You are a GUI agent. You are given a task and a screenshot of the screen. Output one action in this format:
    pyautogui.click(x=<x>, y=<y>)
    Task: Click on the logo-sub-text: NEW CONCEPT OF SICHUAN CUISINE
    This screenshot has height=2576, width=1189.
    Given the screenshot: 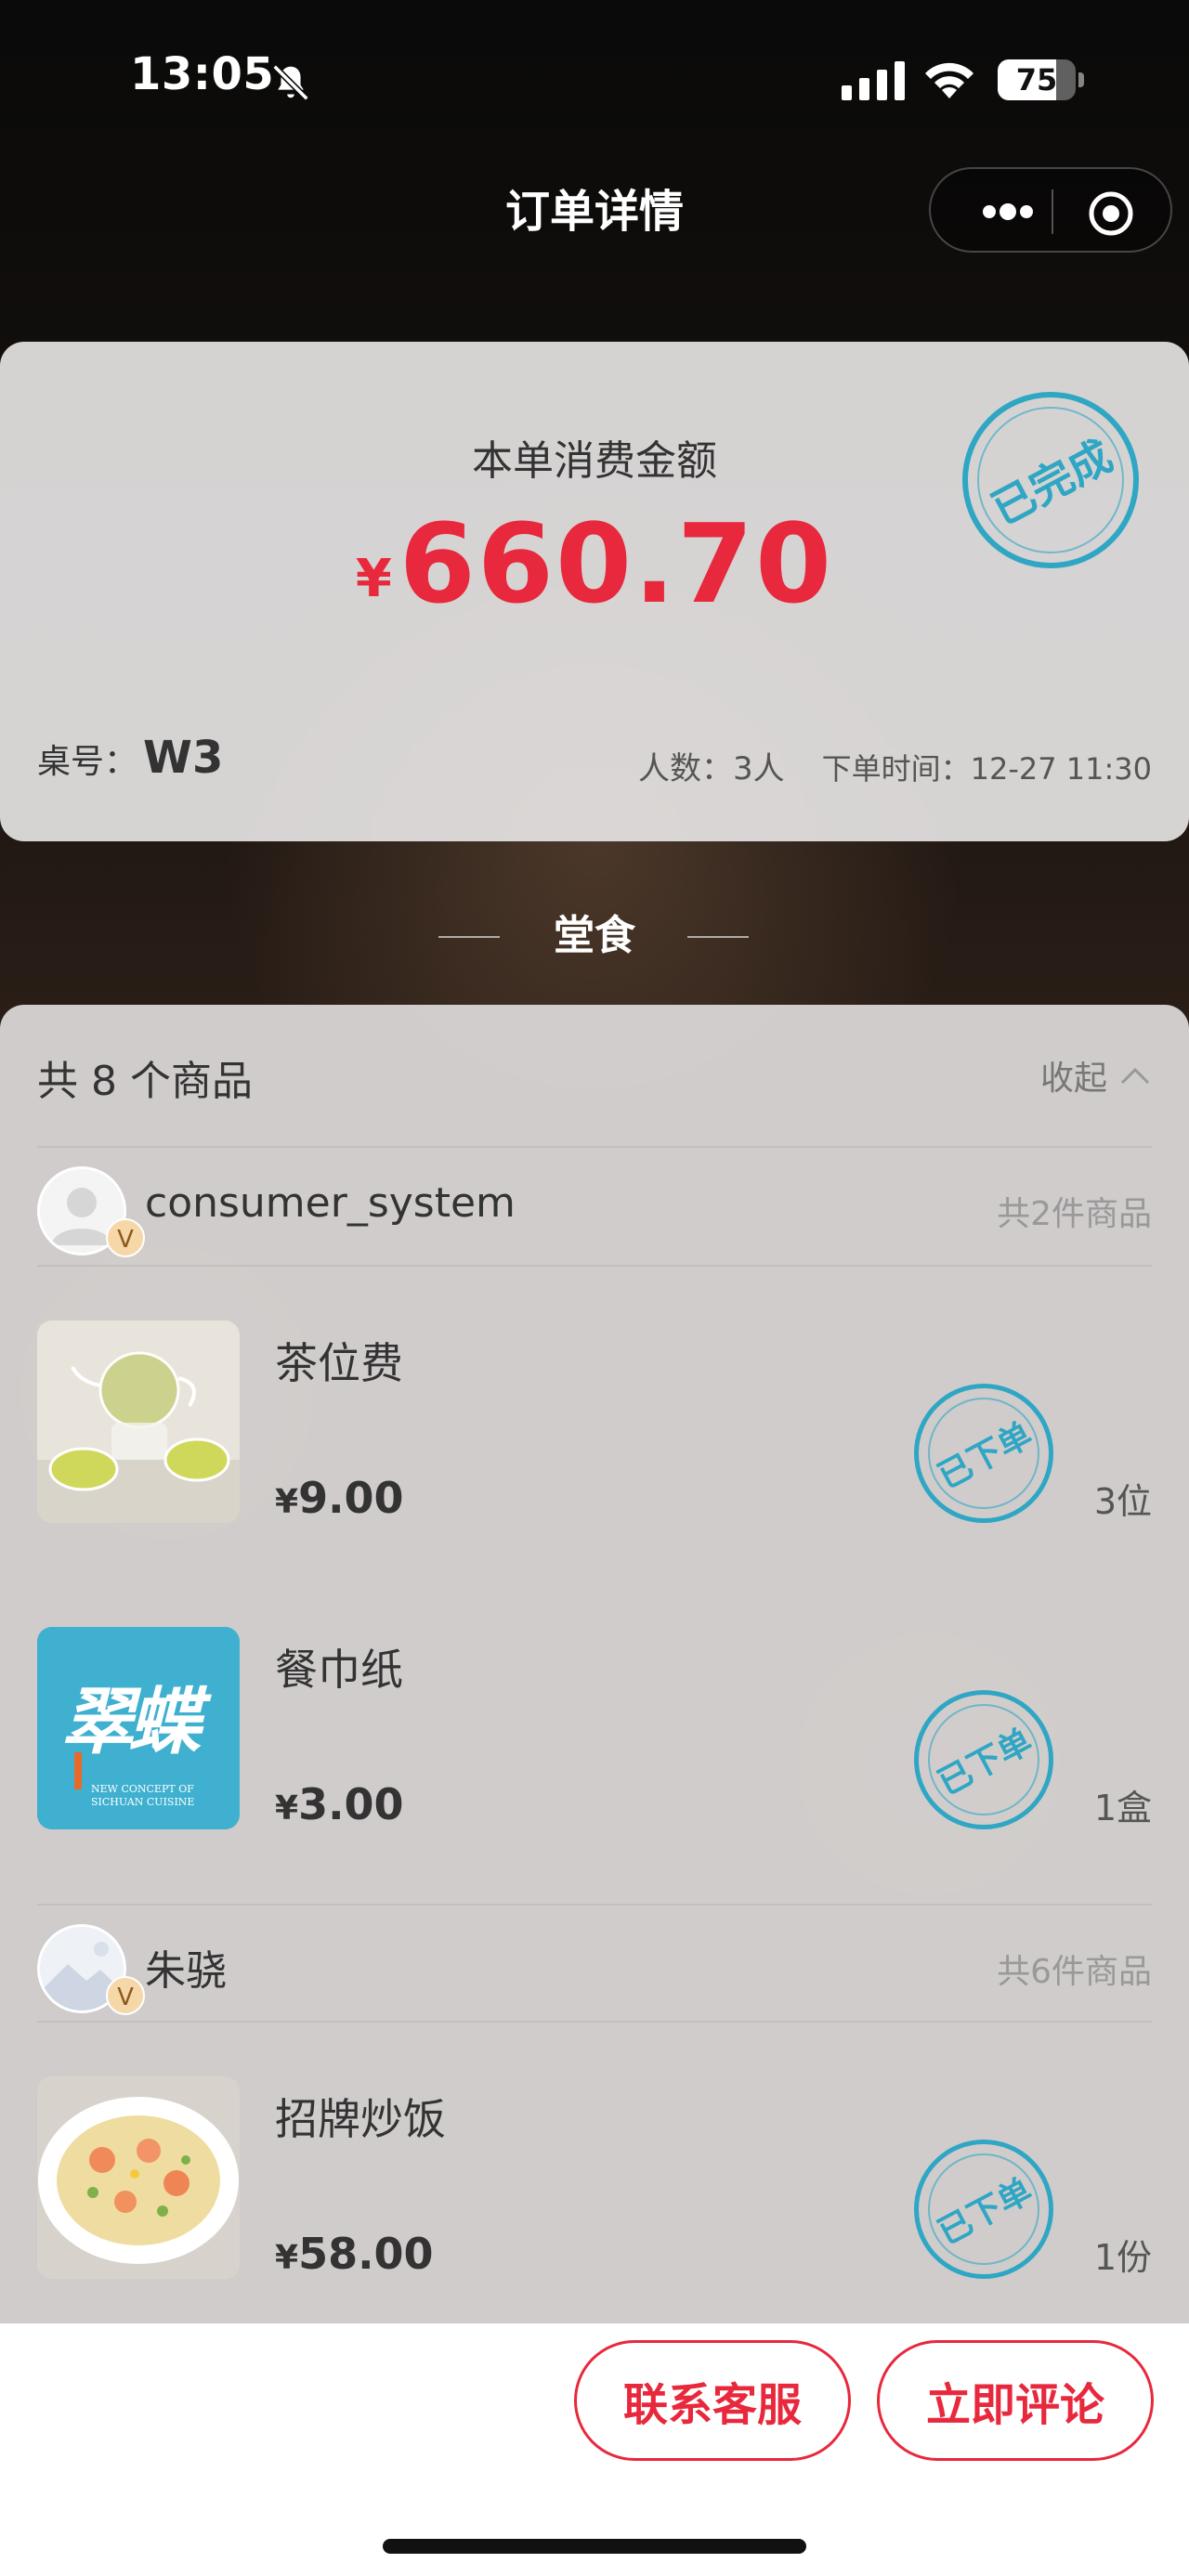 What is the action you would take?
    pyautogui.click(x=143, y=1795)
    